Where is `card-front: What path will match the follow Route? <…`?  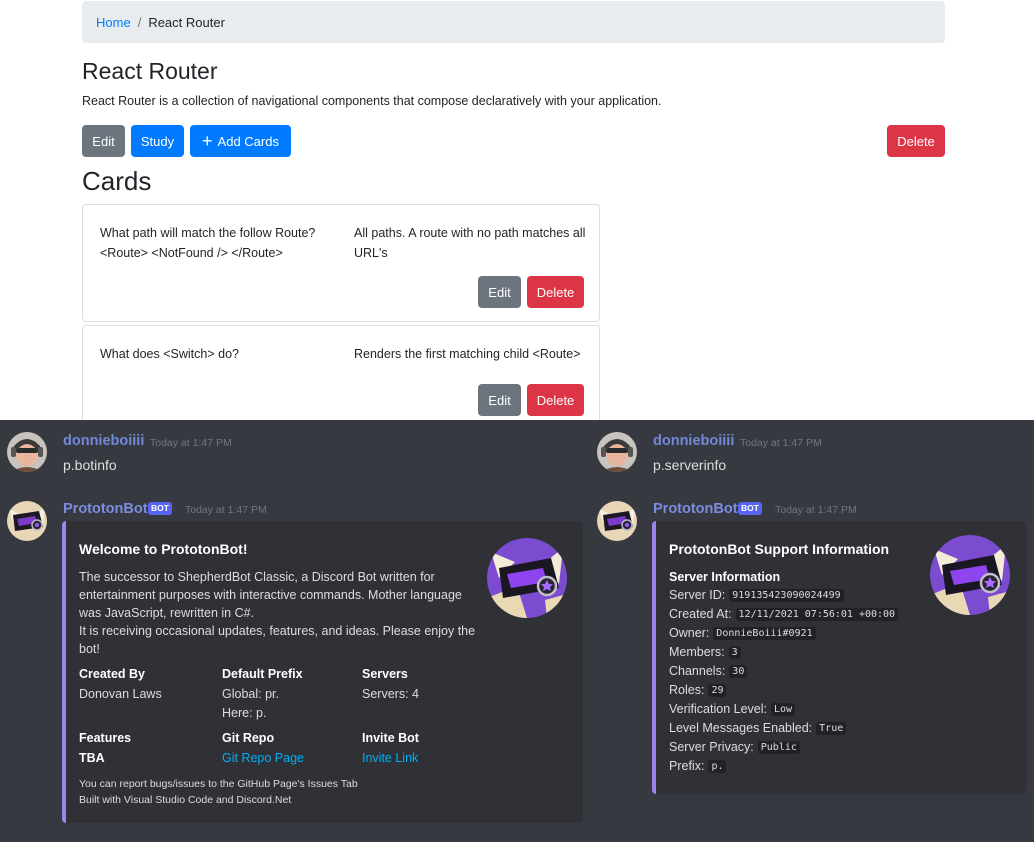 card-front: What path will match the follow Route? <… is located at coordinates (208, 243).